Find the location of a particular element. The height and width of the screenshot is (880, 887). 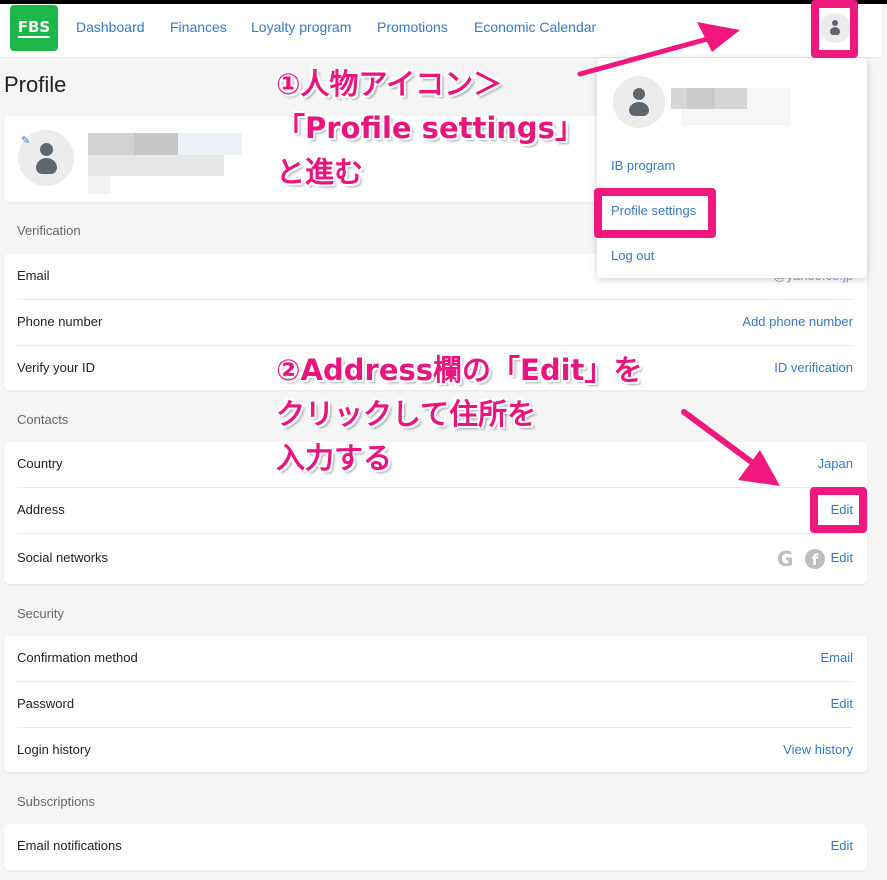

user-dropdown-menu: IB program Profile settings Log out is located at coordinates (732, 168).